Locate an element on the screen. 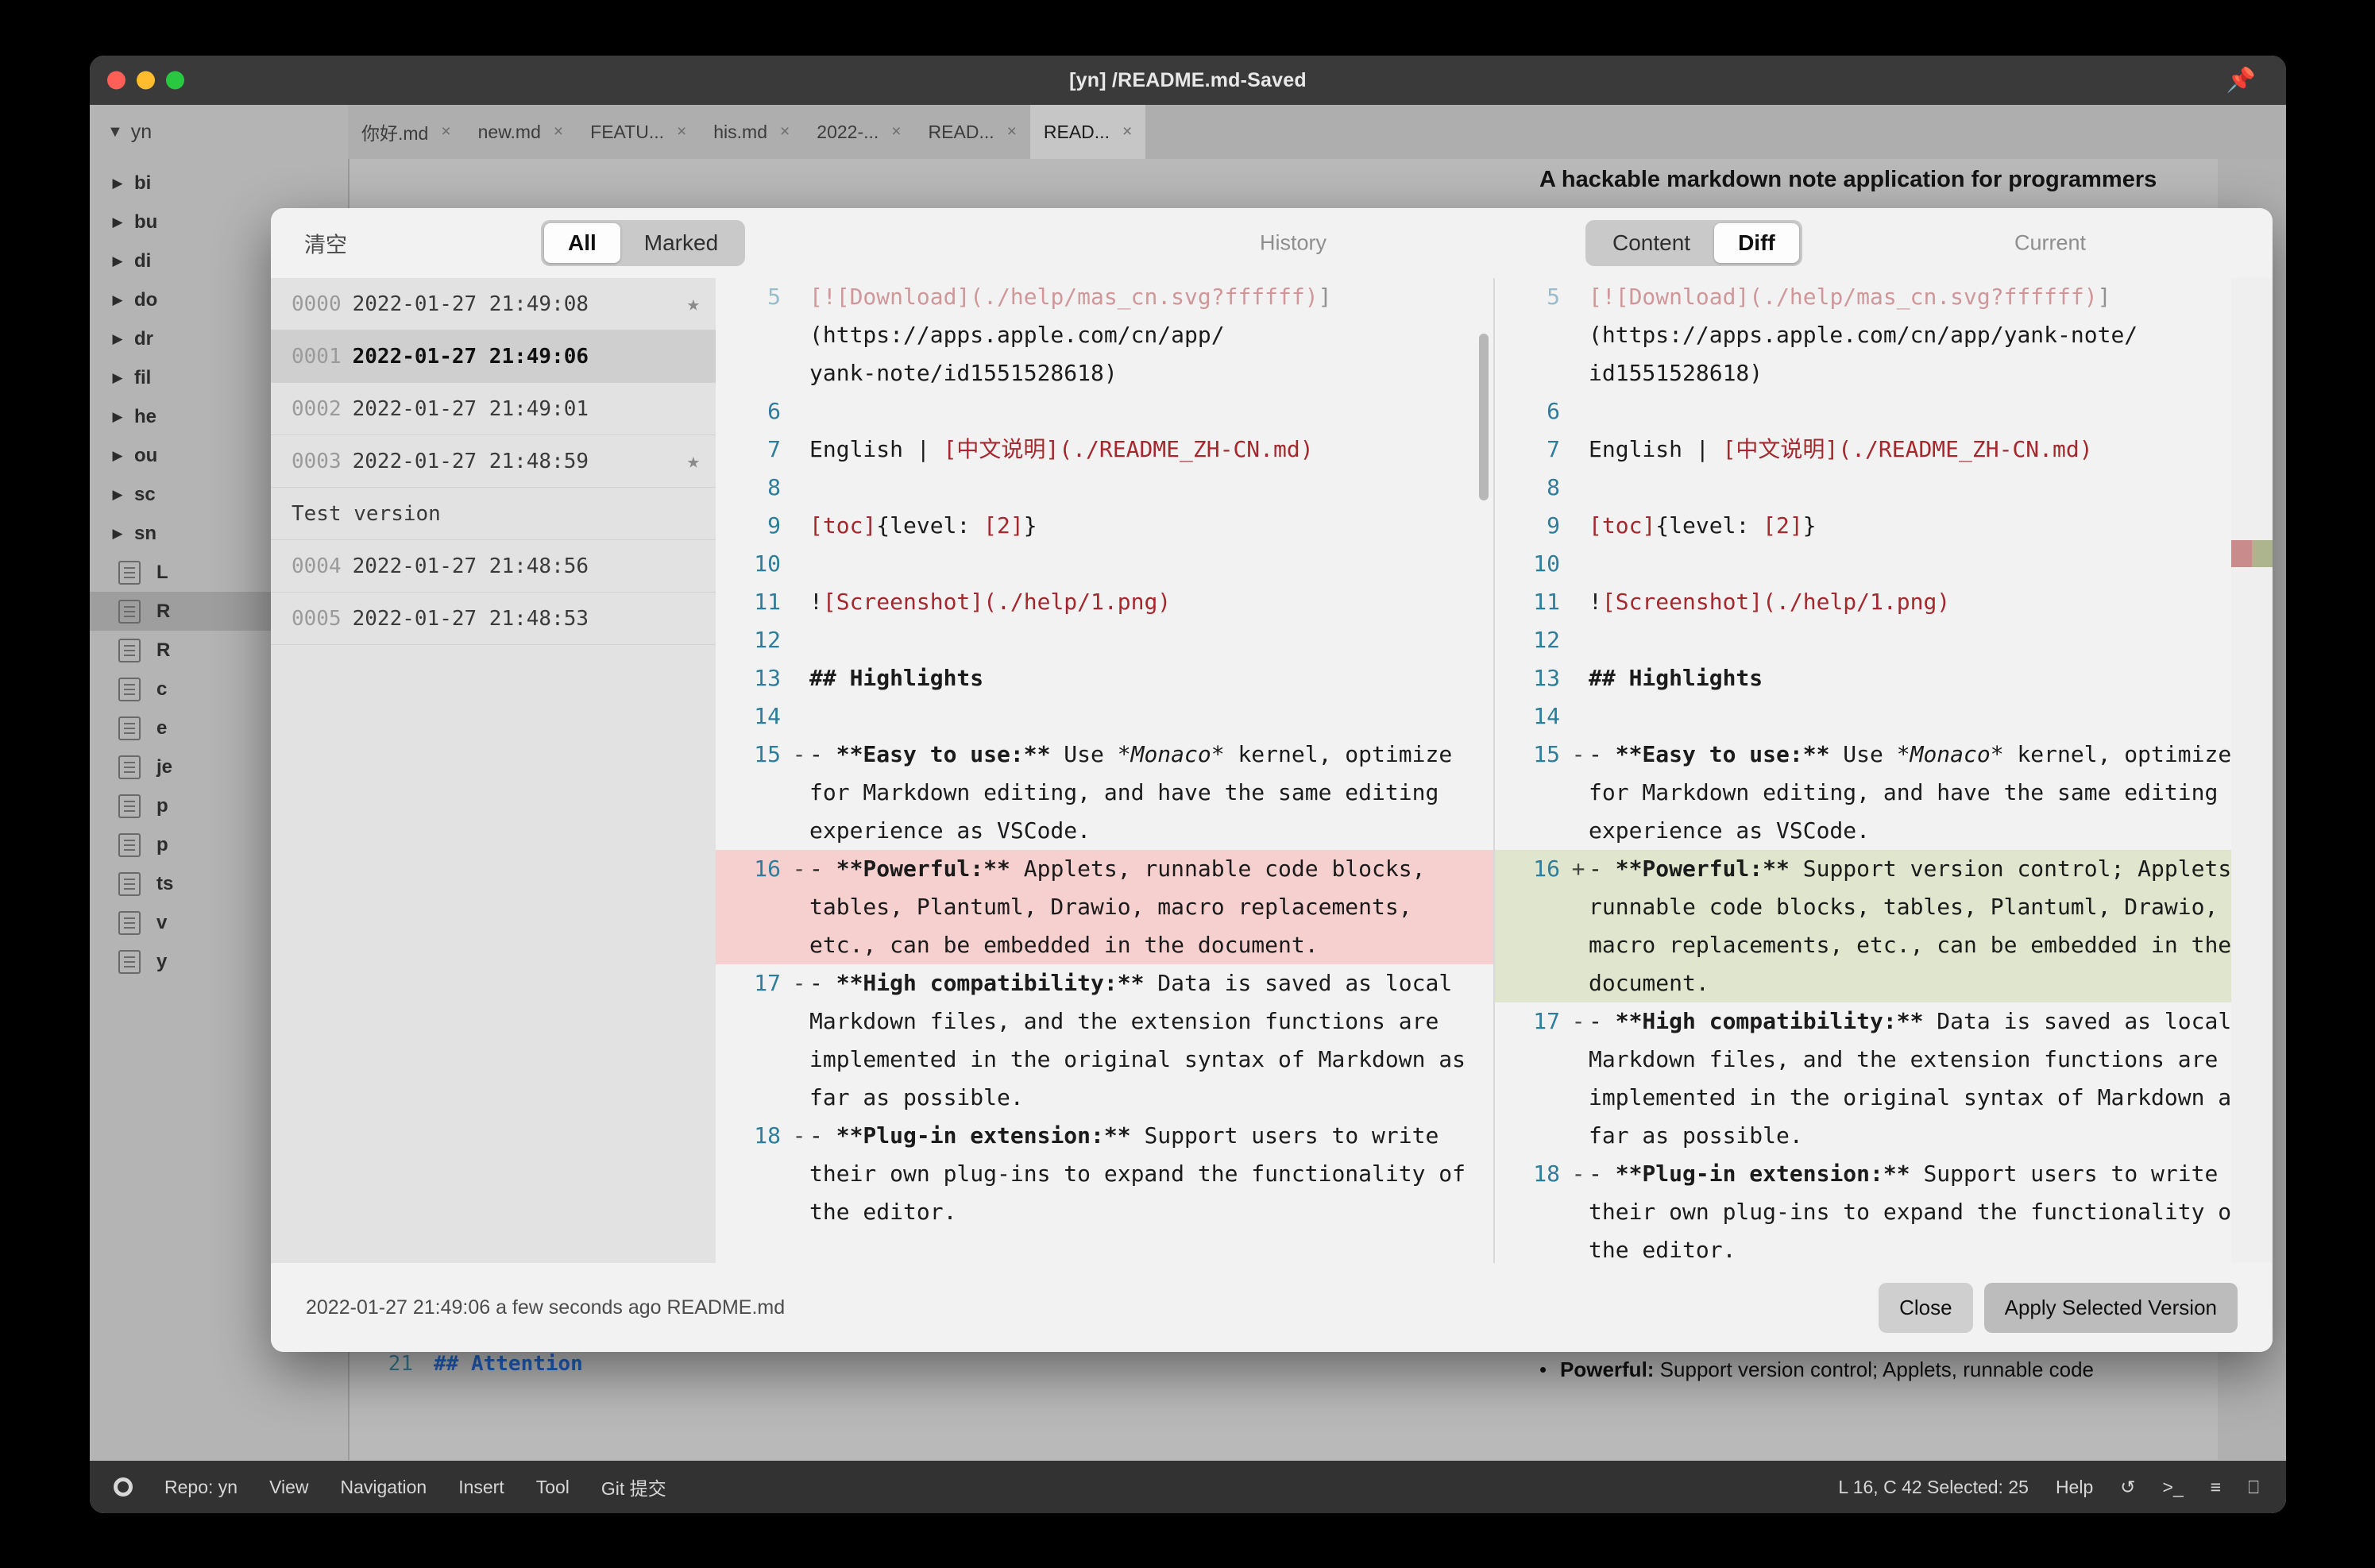 The image size is (2375, 1568). close-window-button is located at coordinates (116, 80).